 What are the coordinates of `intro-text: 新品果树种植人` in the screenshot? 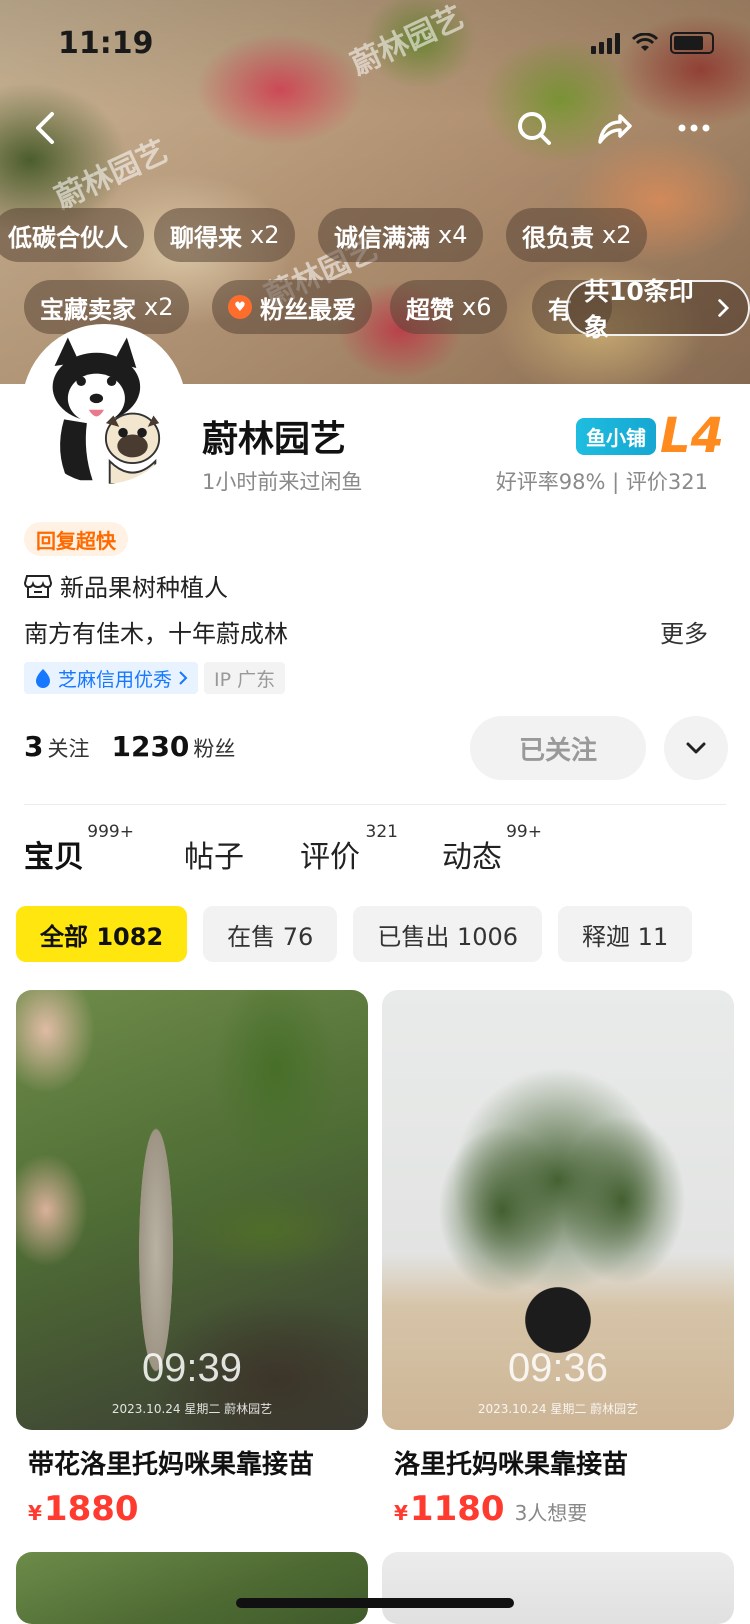 It's located at (144, 588).